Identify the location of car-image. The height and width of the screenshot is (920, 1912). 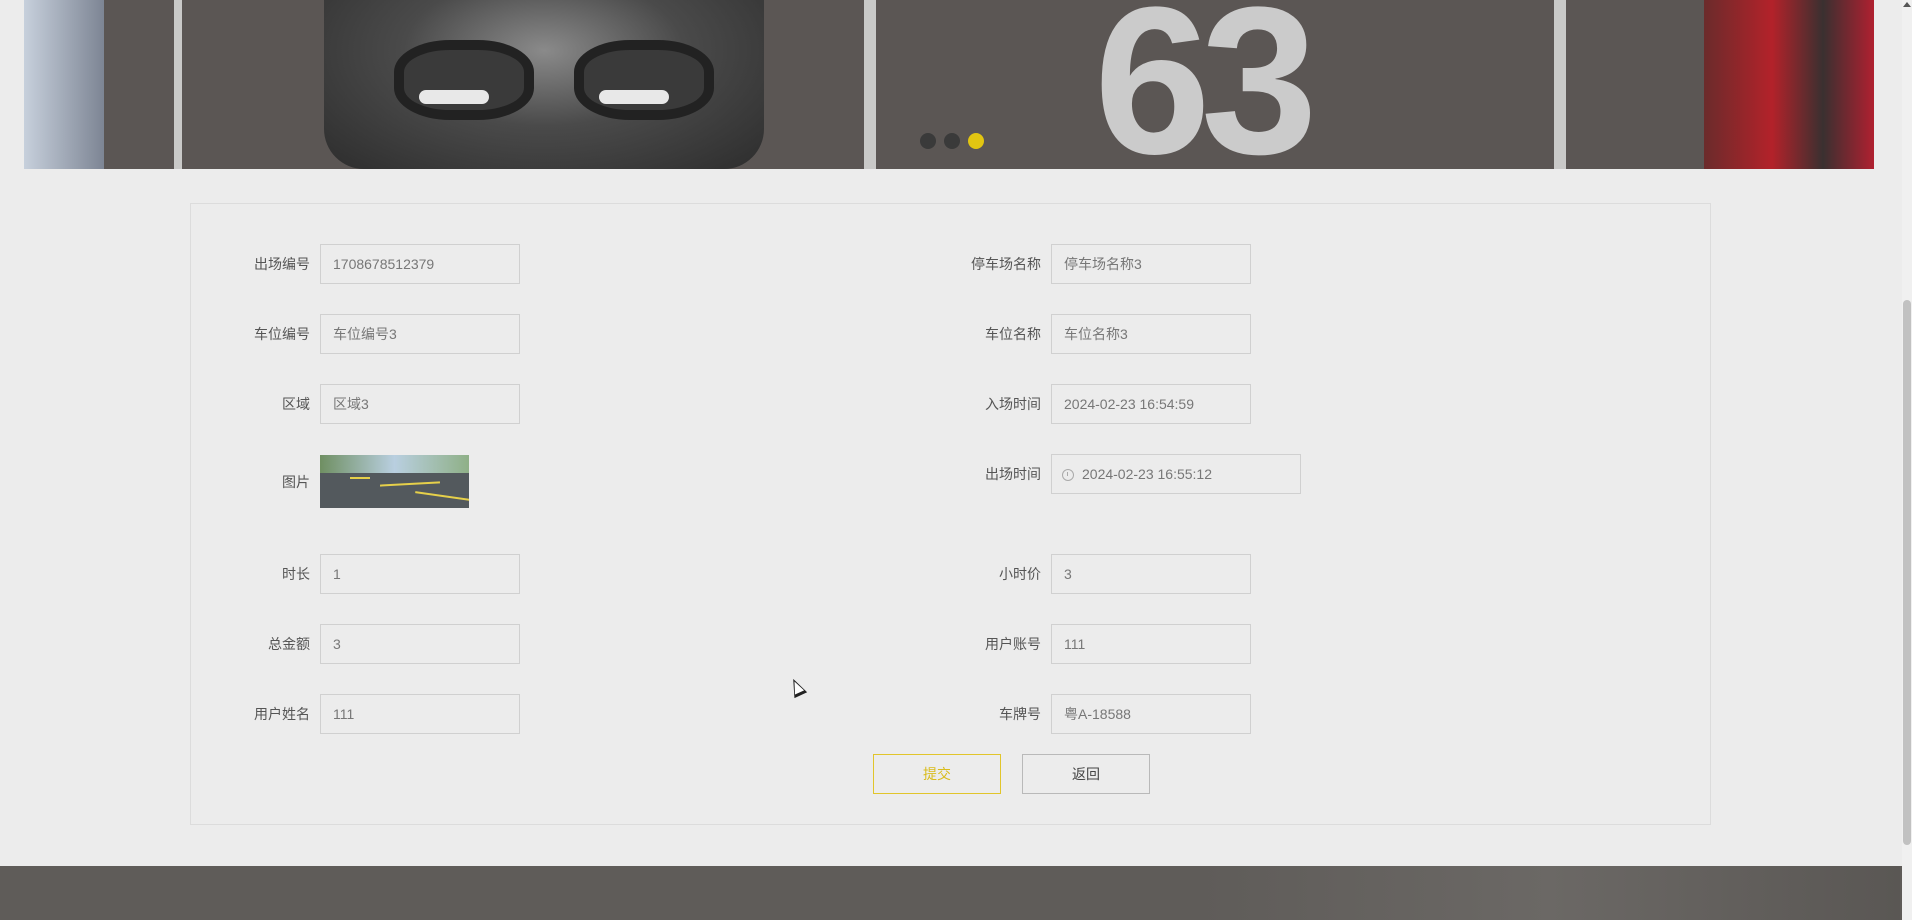
(544, 84).